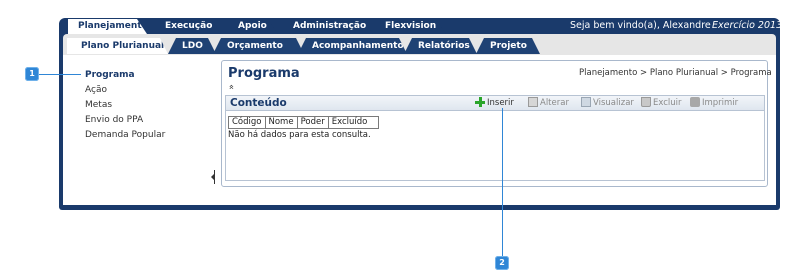 The width and height of the screenshot is (799, 280). Describe the element at coordinates (281, 122) in the screenshot. I see `column-header-nome: Nome` at that location.